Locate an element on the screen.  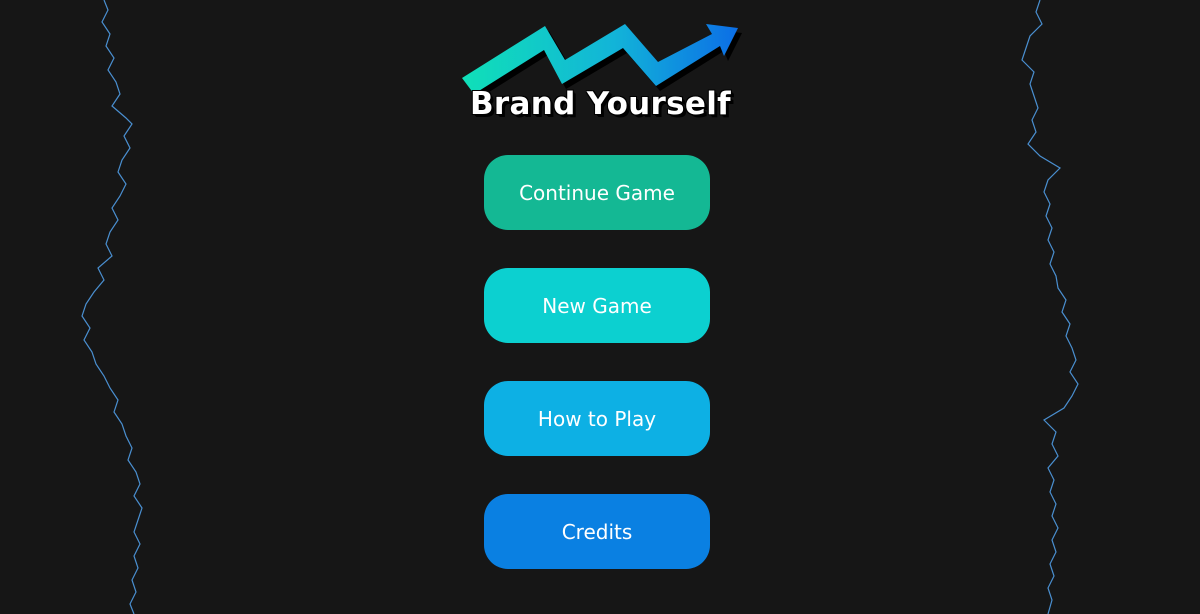
game-title: Brand Yourself is located at coordinates (600, 104).